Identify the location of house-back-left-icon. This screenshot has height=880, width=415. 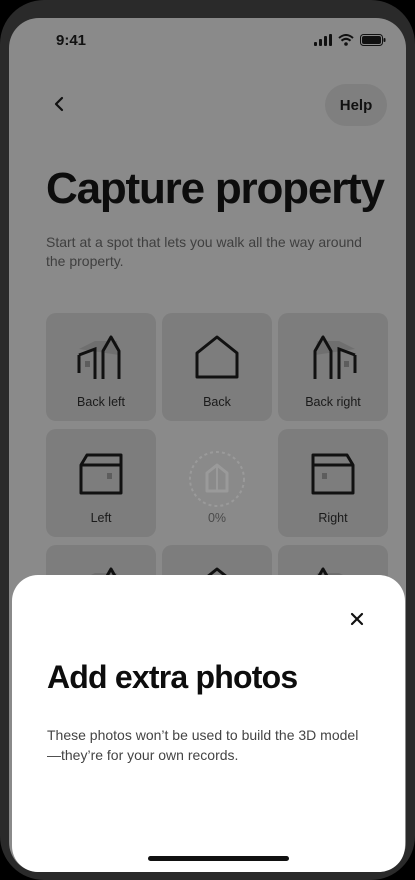
(99, 357).